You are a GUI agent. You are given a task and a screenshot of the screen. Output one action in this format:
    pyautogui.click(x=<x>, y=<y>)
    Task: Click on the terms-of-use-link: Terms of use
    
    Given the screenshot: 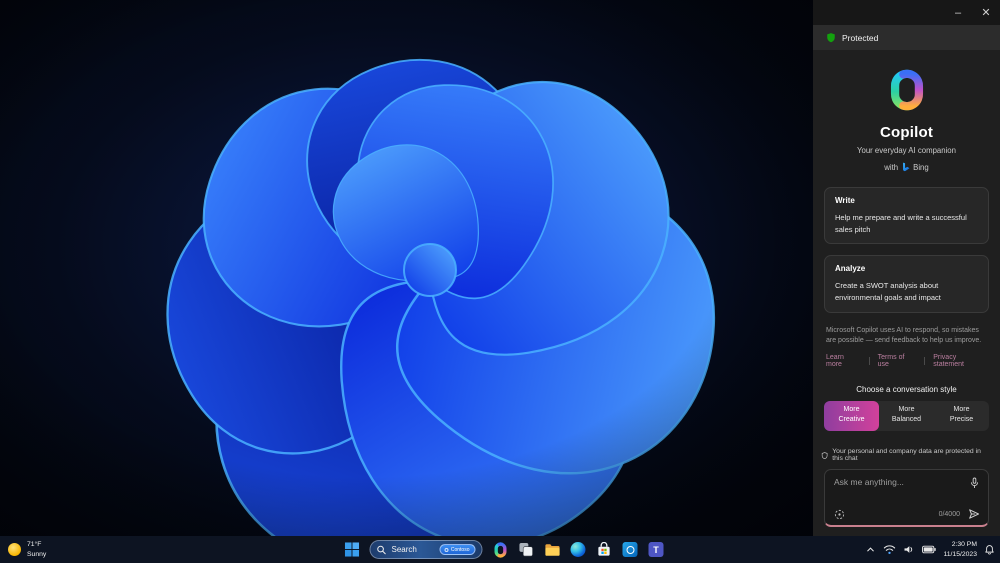 What is the action you would take?
    pyautogui.click(x=897, y=361)
    